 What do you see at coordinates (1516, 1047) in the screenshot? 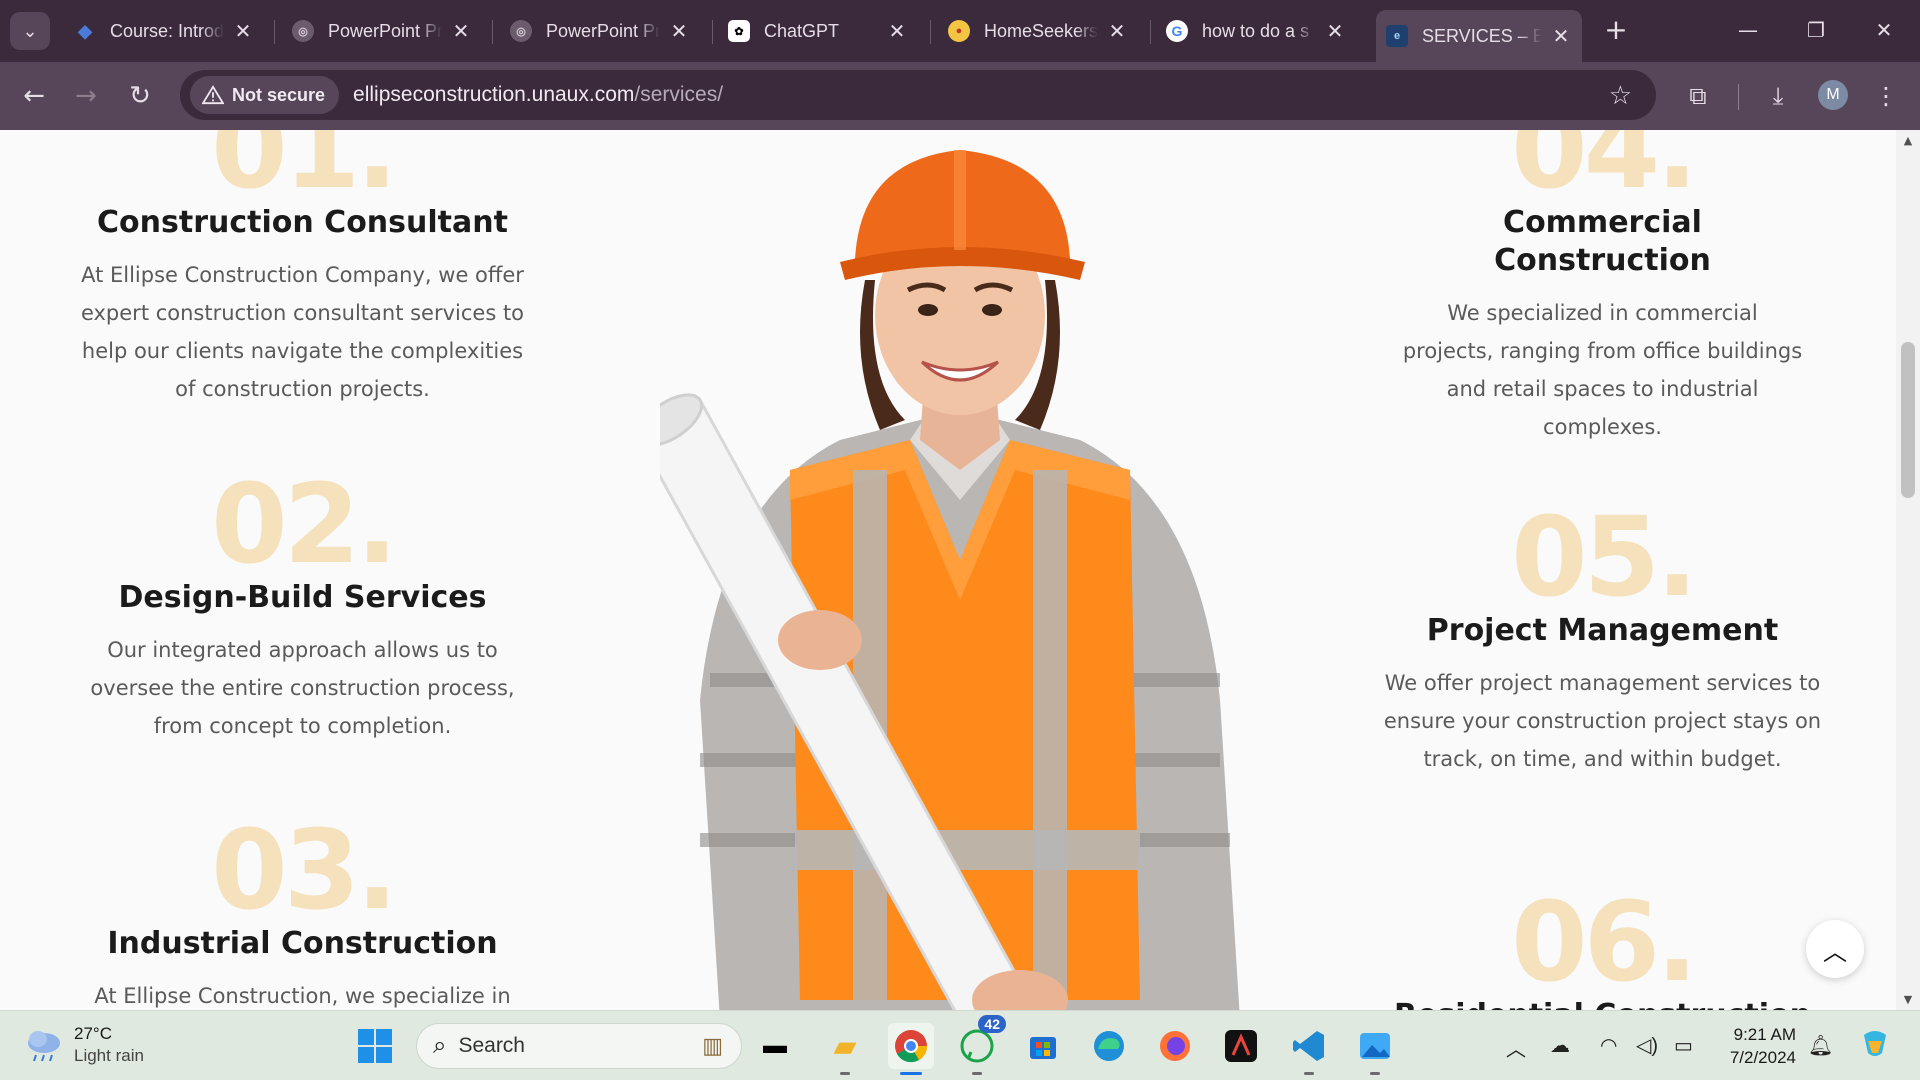
I see `show-hidden-icons-chevron-up-icon: ︿` at bounding box center [1516, 1047].